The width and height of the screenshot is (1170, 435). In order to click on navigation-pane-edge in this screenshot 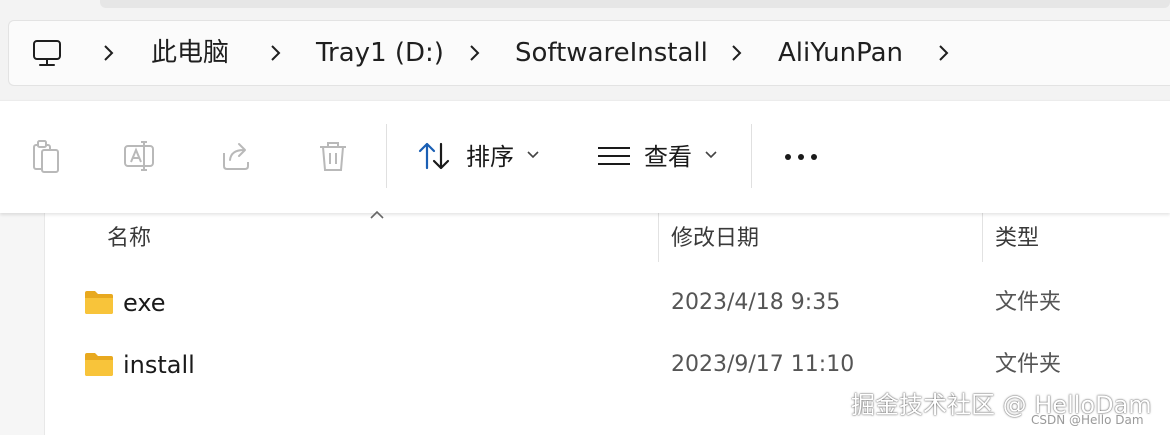, I will do `click(22, 323)`.